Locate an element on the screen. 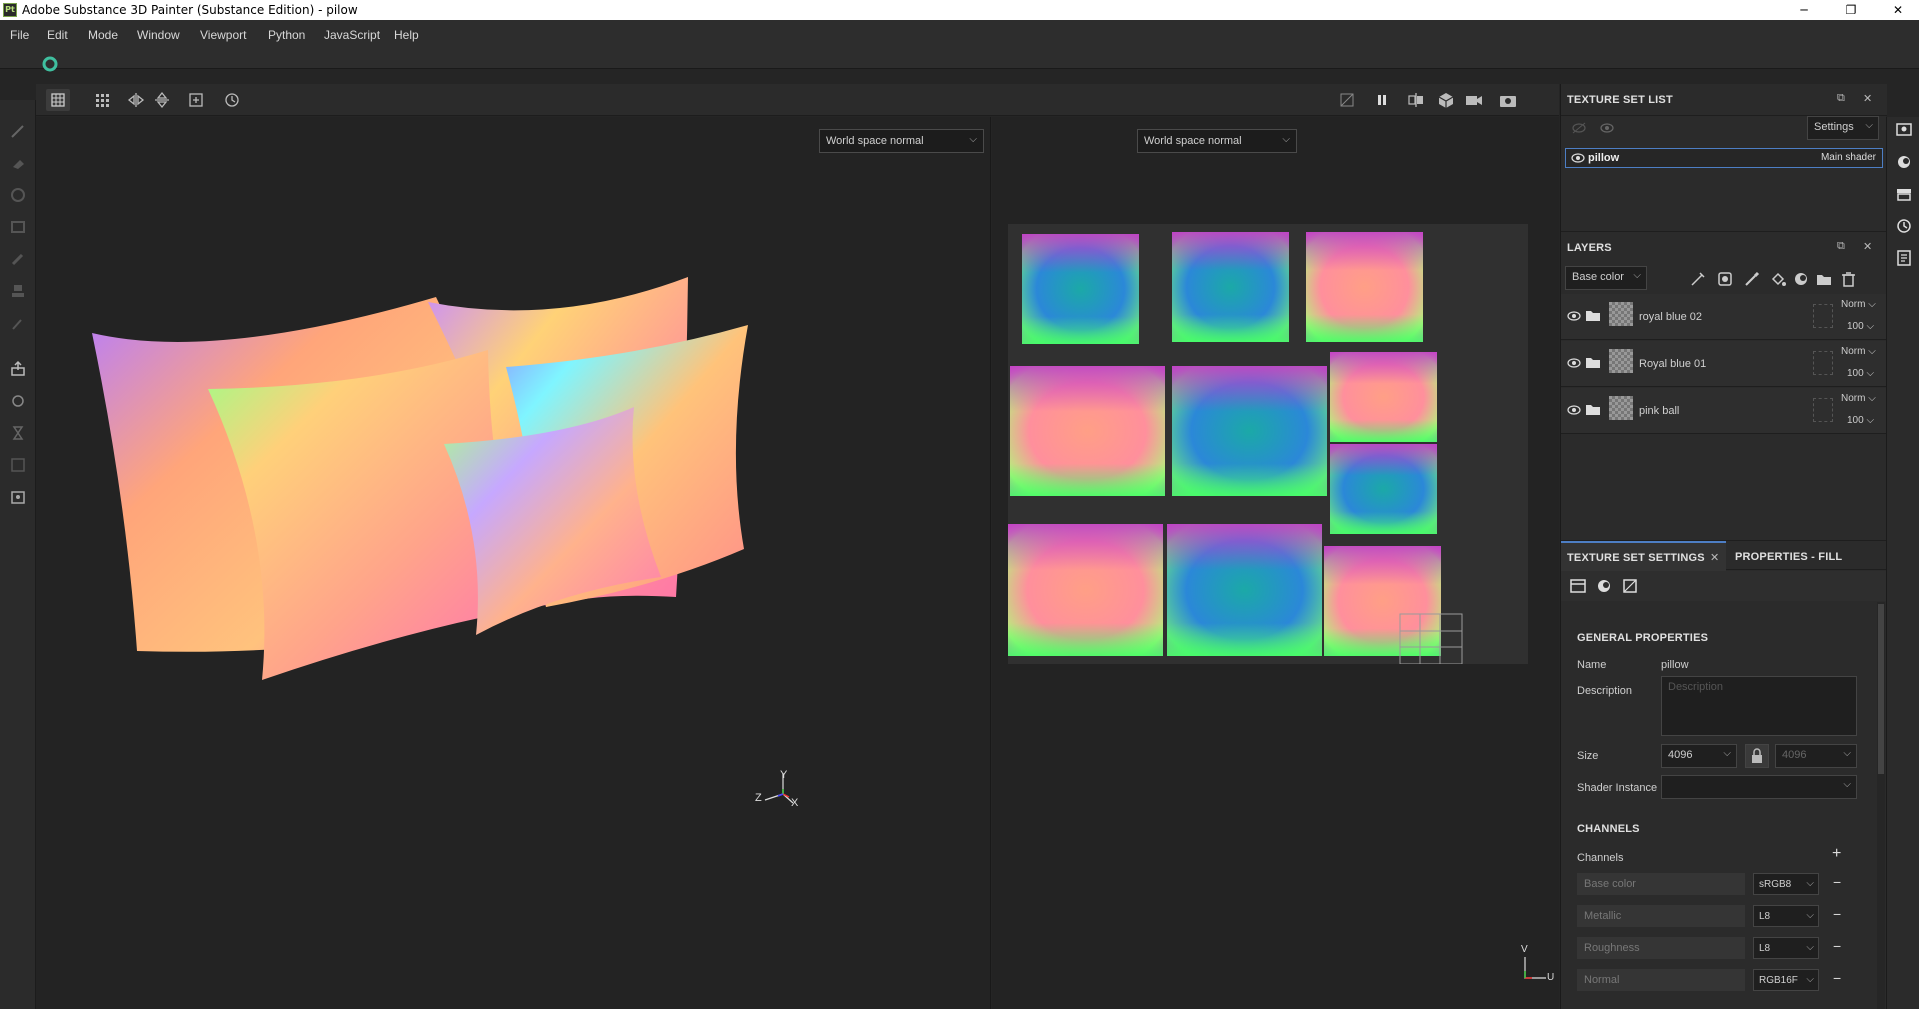 The height and width of the screenshot is (1009, 1919). layer-channel-select: Base color ⌵ is located at coordinates (1606, 278).